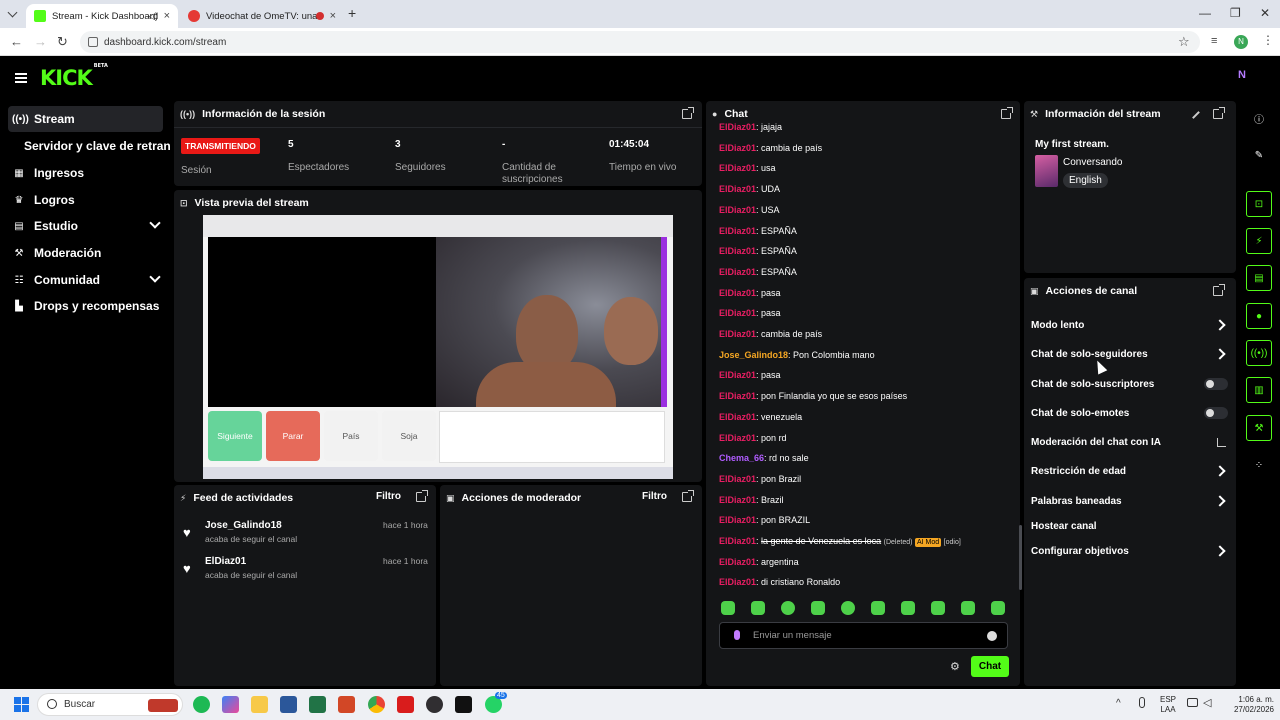  I want to click on site-info-icon, so click(93, 42).